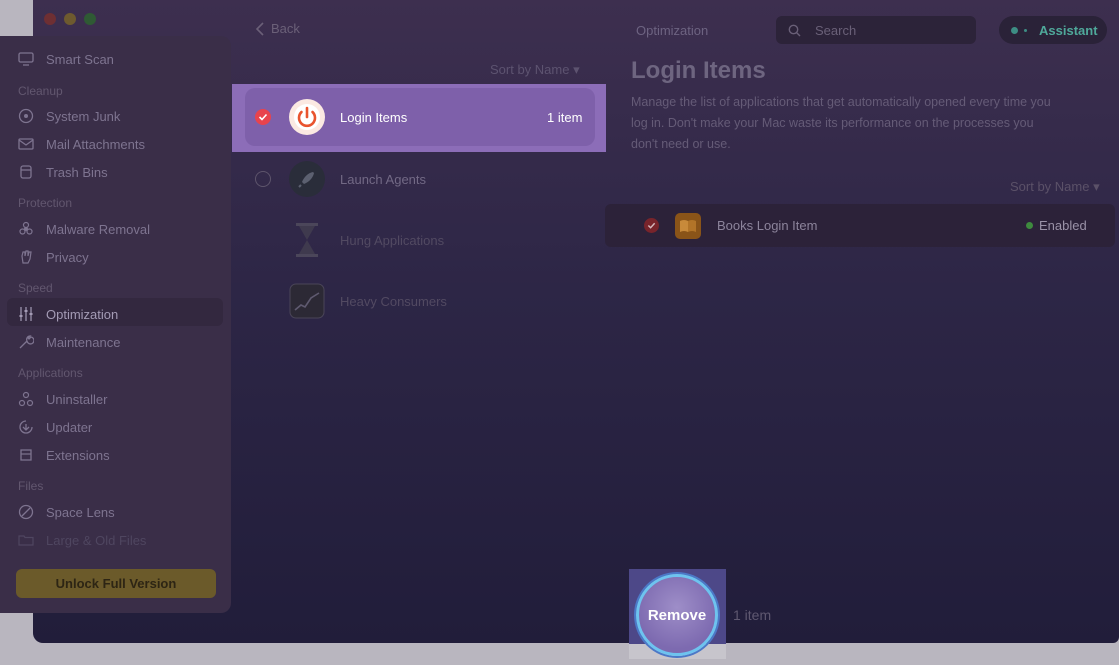  I want to click on table-row: Books Login Item Enabled, so click(860, 225).